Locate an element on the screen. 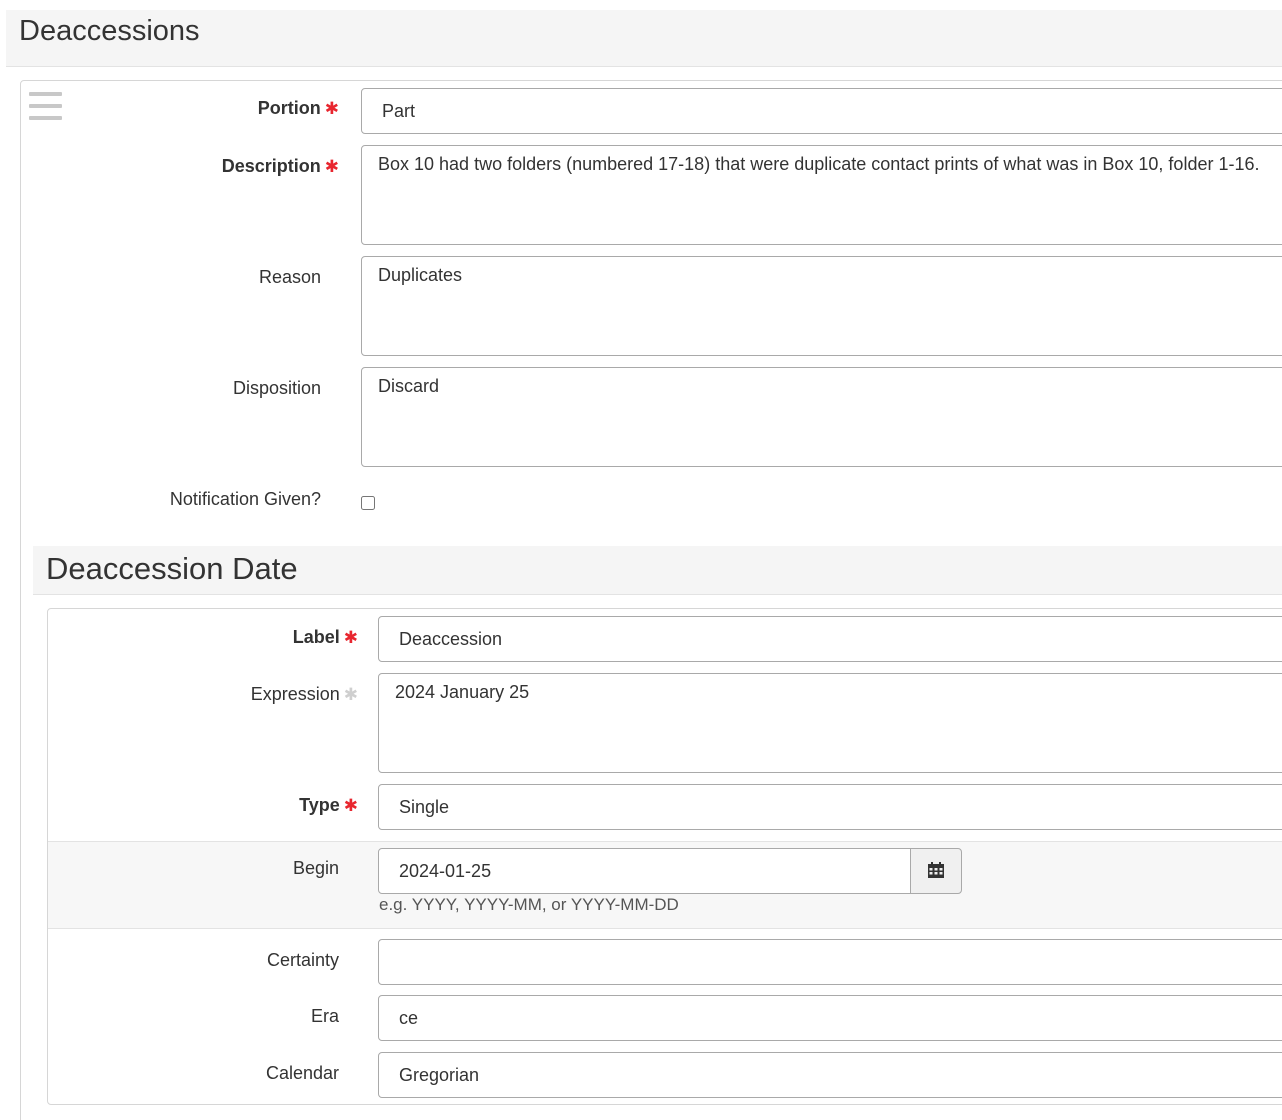  calendar-button is located at coordinates (936, 871).